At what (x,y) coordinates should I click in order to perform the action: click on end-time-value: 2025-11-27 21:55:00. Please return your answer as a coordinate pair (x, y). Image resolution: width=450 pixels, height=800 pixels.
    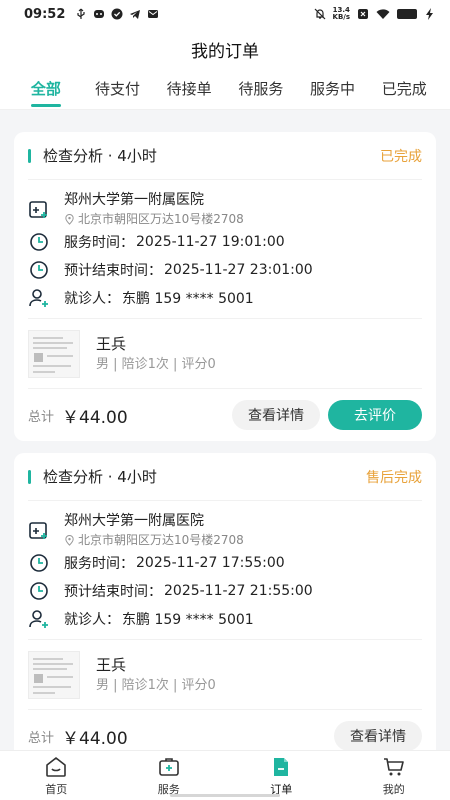
    Looking at the image, I should click on (238, 591).